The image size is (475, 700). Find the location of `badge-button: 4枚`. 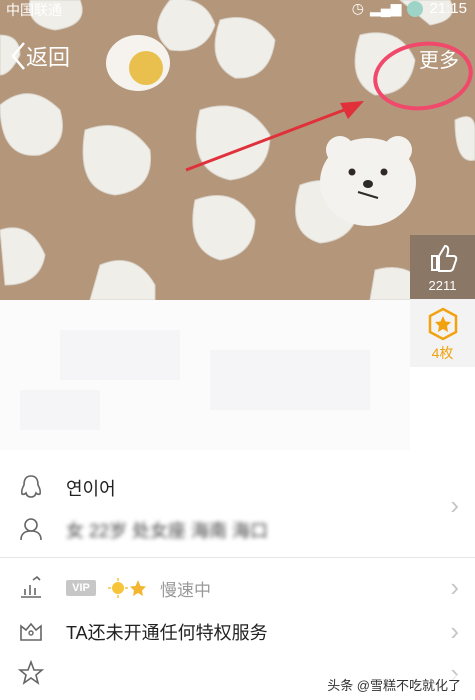

badge-button: 4枚 is located at coordinates (442, 333).